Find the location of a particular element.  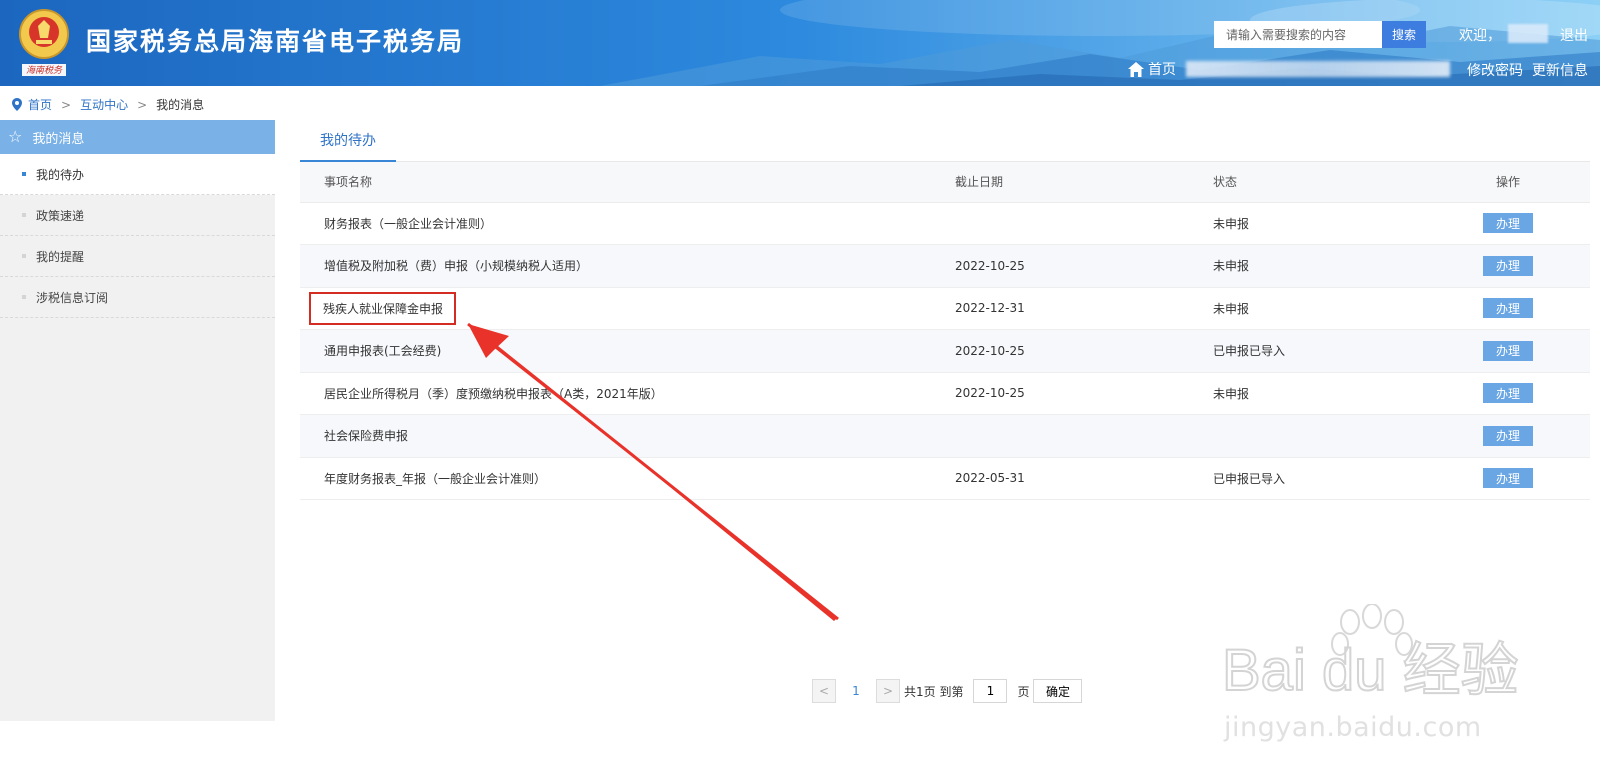

pagination: < 1 > 共1页 到第 页 确定 is located at coordinates (947, 691).